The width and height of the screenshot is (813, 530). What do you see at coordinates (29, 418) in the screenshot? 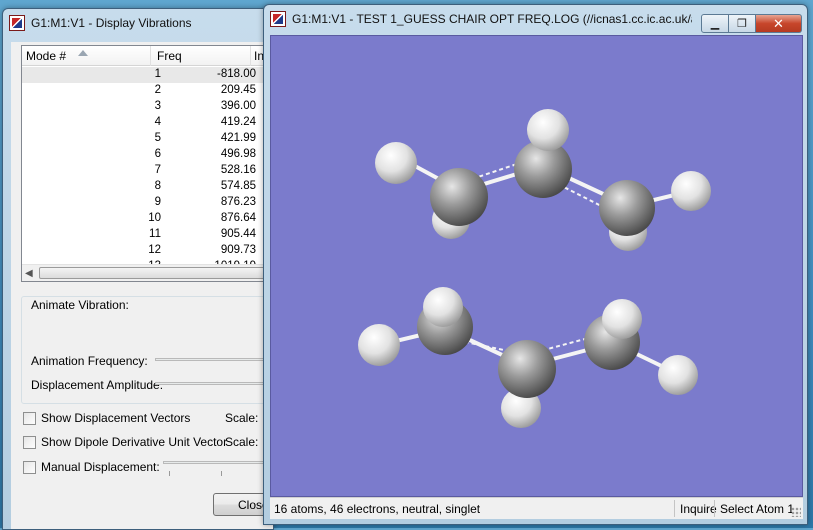
I see `show-displacement-vectors-checkbox` at bounding box center [29, 418].